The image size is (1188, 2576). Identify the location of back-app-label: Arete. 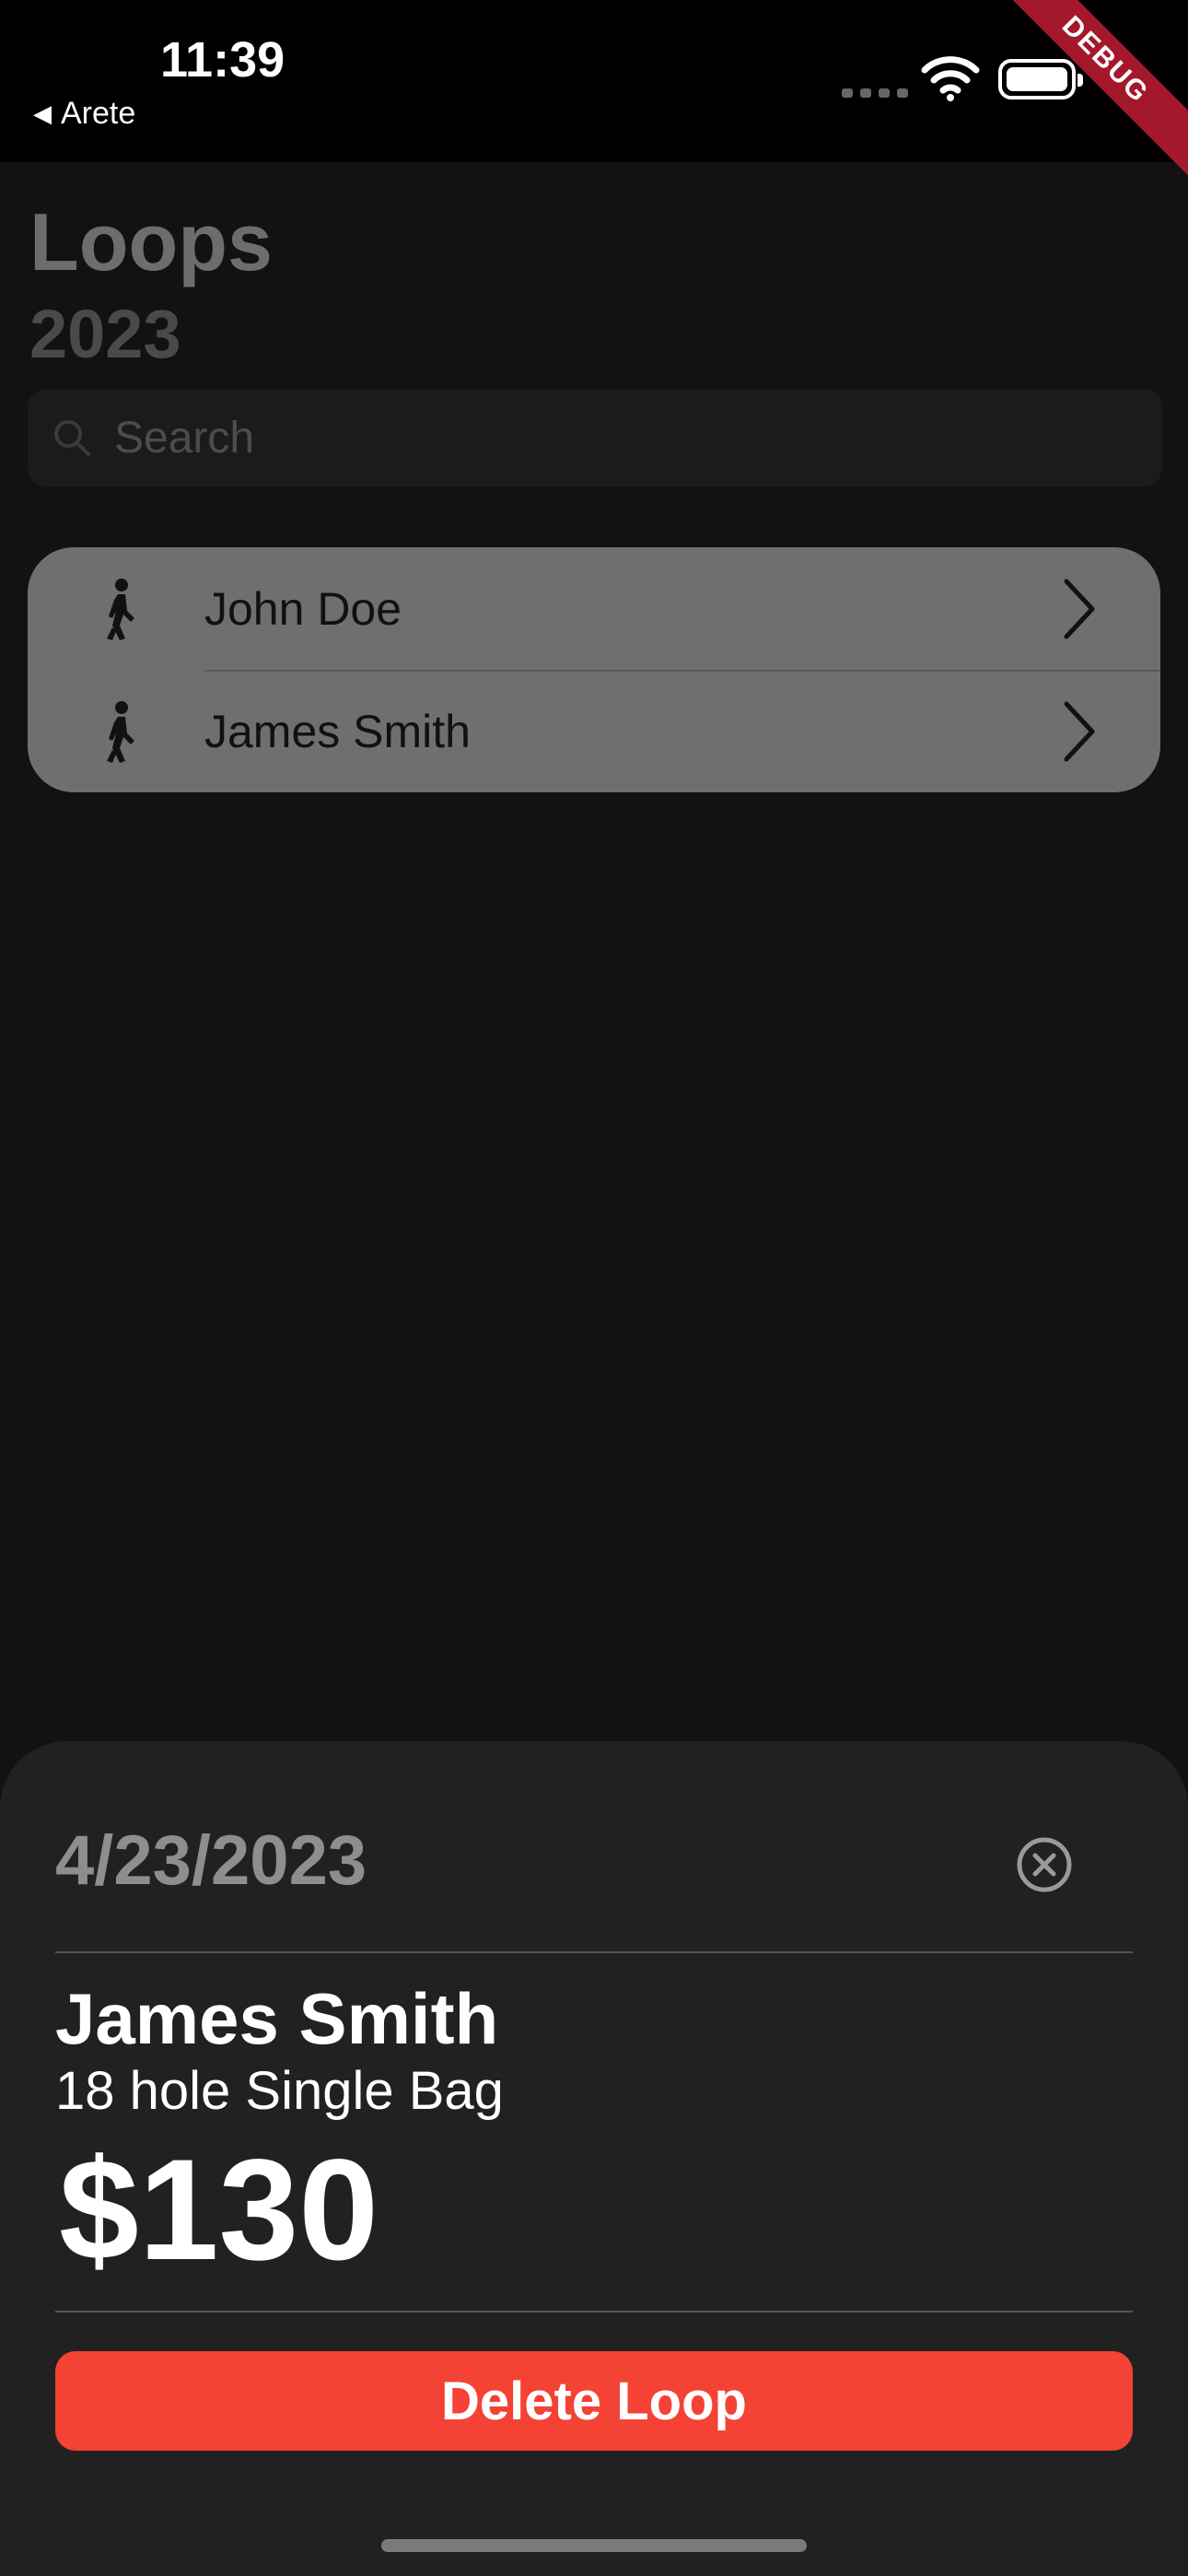
(98, 113).